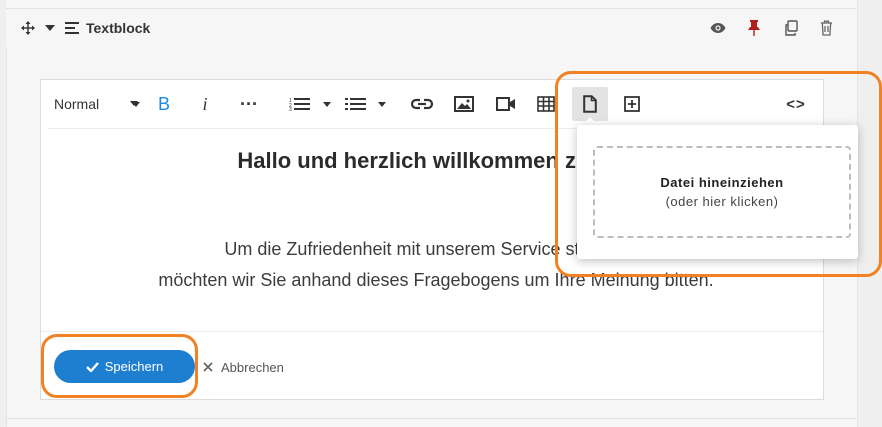 The height and width of the screenshot is (427, 882). I want to click on caret-down-icon, so click(50, 28).